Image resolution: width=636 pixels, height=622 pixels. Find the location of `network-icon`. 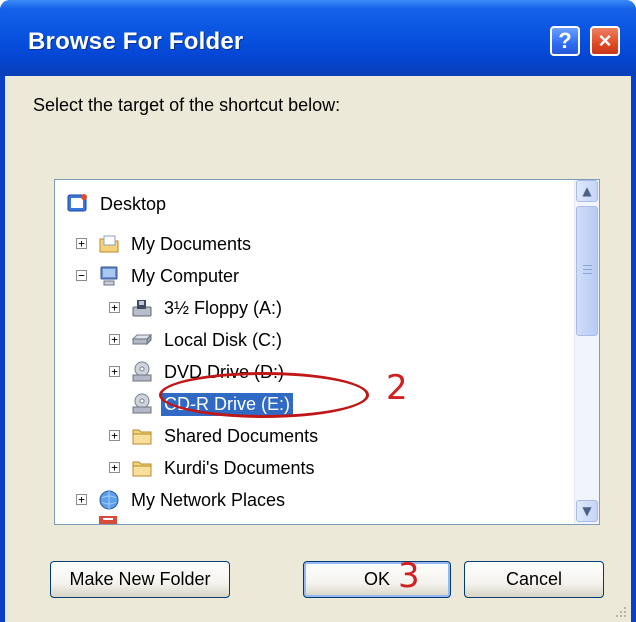

network-icon is located at coordinates (109, 500).